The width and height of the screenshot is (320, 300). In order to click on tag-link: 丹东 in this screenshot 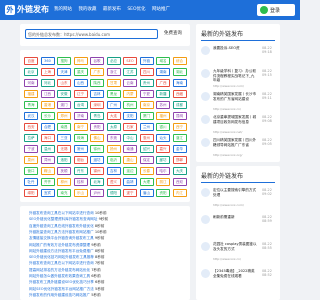, I will do `click(80, 171)`.